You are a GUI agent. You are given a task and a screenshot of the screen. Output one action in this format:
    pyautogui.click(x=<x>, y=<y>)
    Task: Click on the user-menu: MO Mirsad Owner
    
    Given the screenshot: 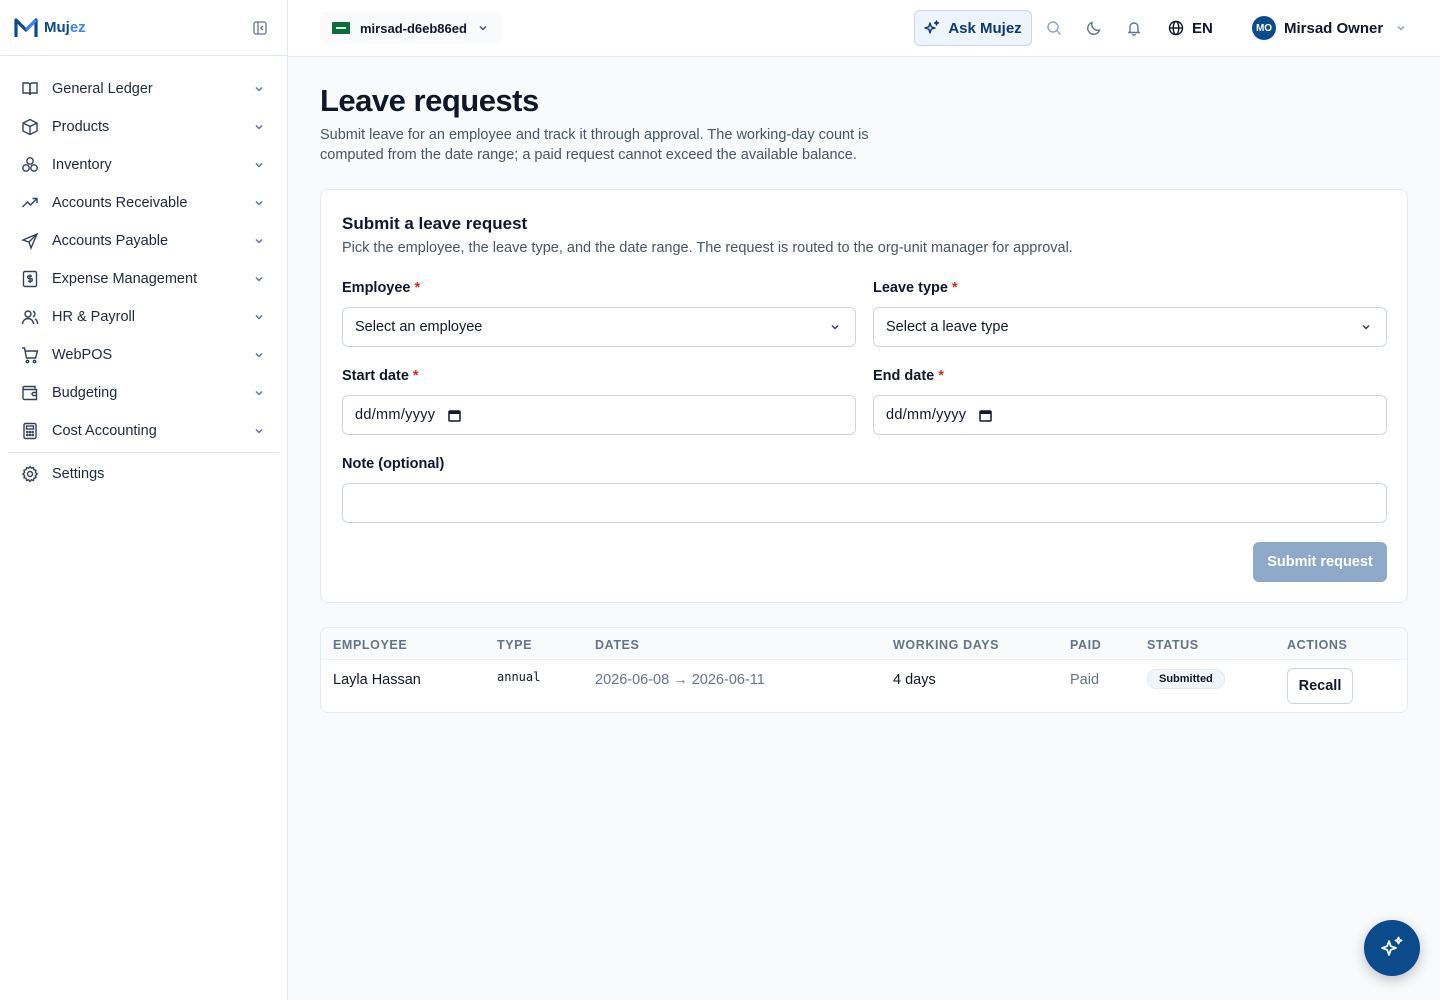 What is the action you would take?
    pyautogui.click(x=1329, y=28)
    